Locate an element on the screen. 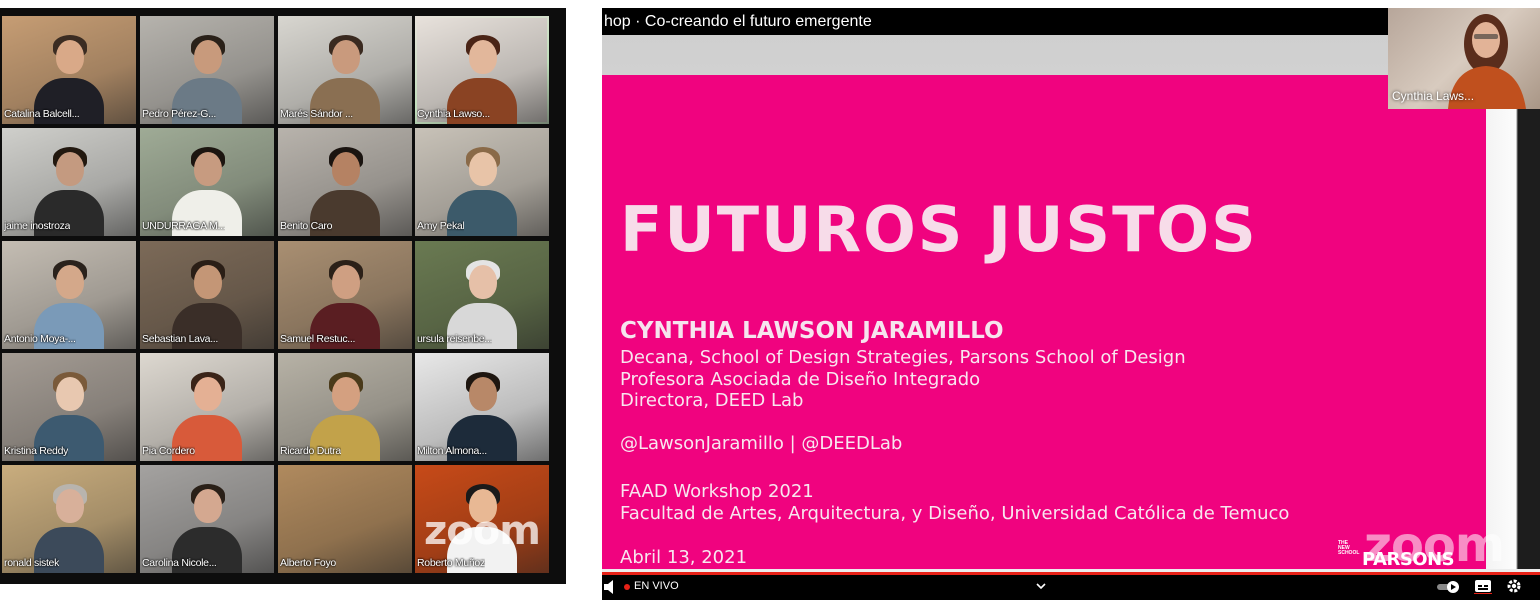  participant-name: Pia Cordero is located at coordinates (168, 451).